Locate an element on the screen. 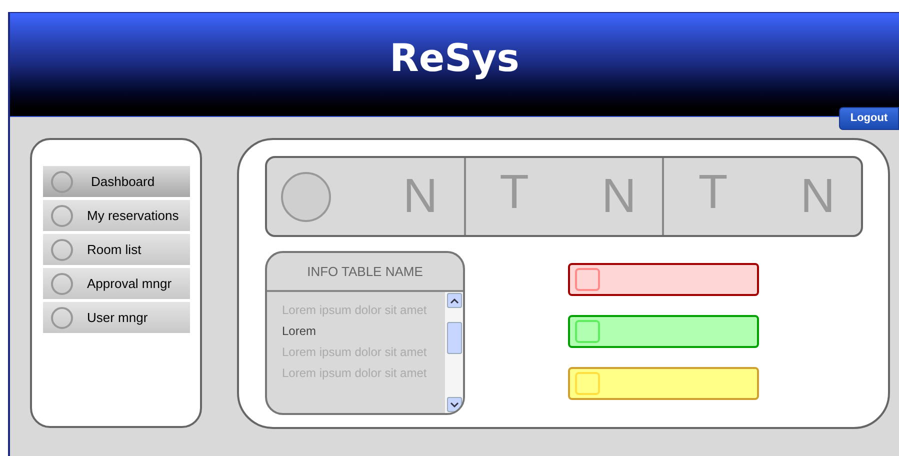 Image resolution: width=899 pixels, height=456 pixels. sidebar-item: Room list is located at coordinates (116, 249).